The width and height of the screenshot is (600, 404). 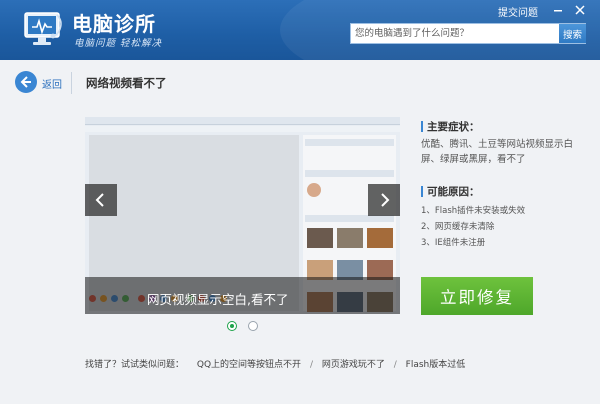 I want to click on chevron-right-icon, so click(x=385, y=200).